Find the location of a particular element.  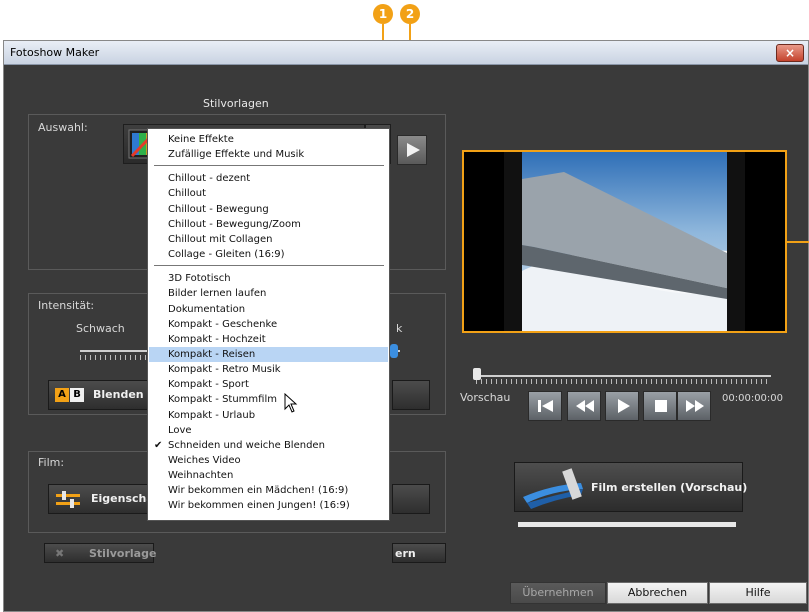

blend-button-label: Blenden is located at coordinates (118, 394).